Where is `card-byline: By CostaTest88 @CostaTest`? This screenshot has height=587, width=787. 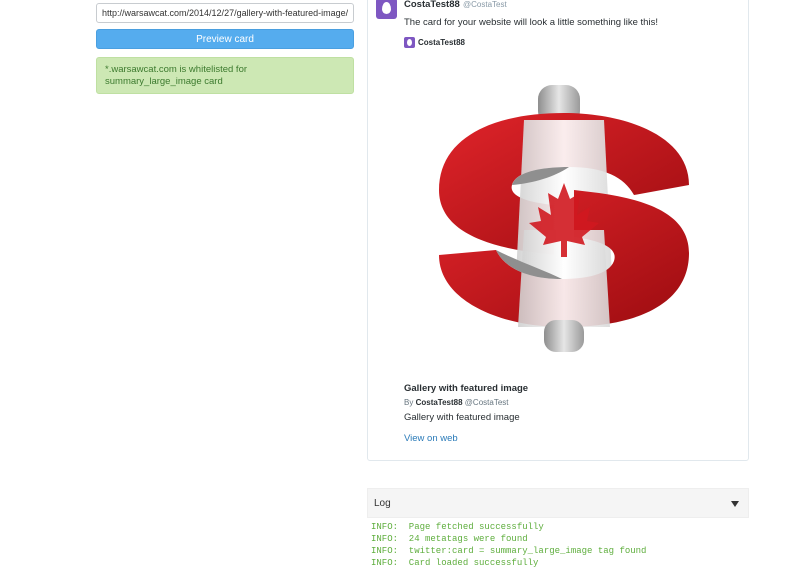
card-byline: By CostaTest88 @CostaTest is located at coordinates (456, 402).